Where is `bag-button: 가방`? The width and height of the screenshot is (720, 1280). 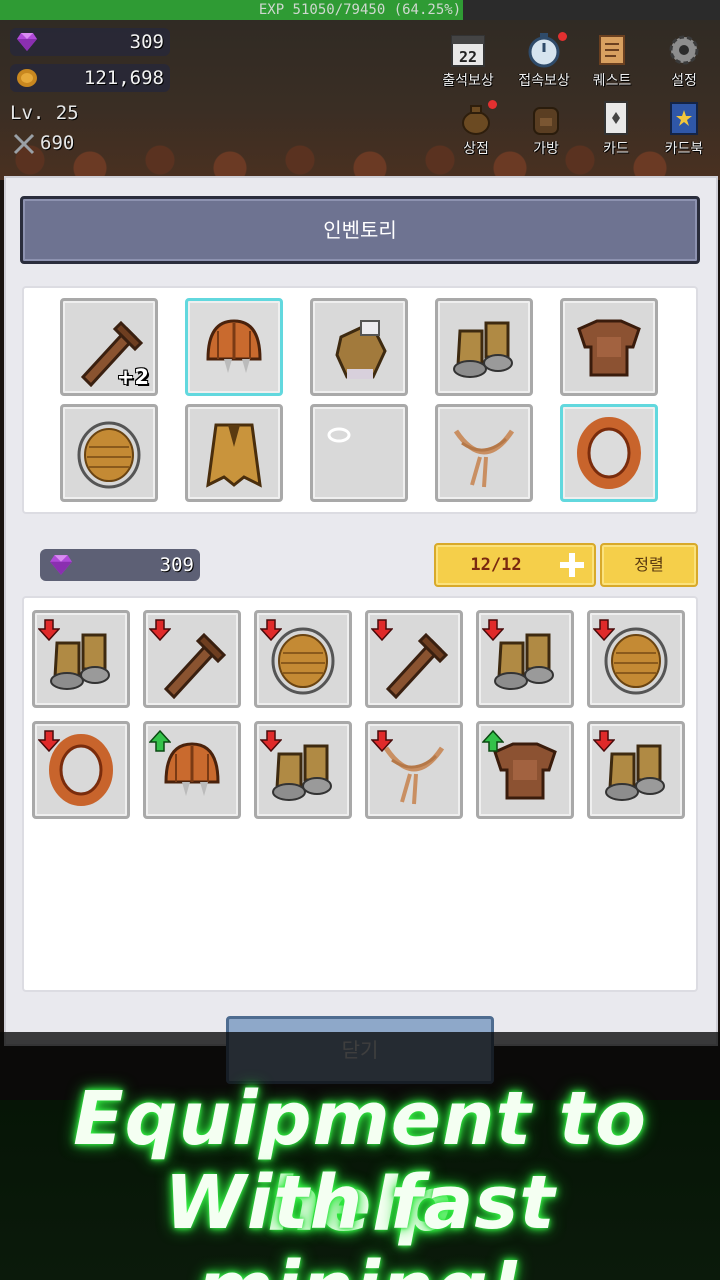
bag-button: 가방 is located at coordinates (546, 130).